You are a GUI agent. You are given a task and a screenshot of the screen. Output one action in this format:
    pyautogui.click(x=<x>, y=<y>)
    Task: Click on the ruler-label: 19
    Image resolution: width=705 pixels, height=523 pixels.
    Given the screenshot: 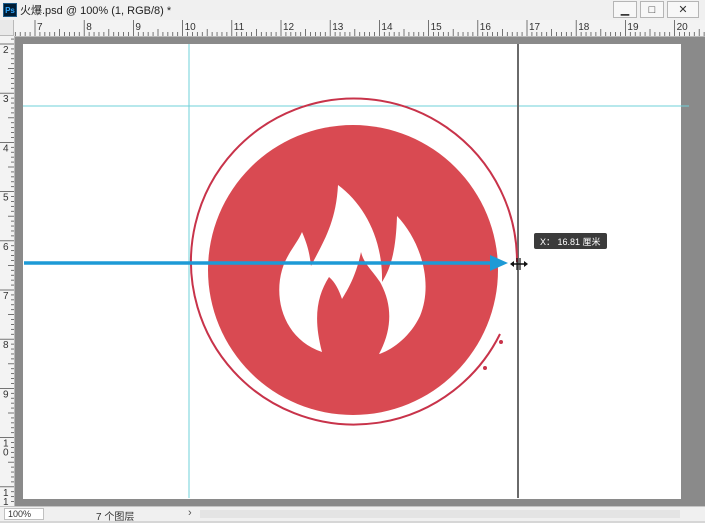 What is the action you would take?
    pyautogui.click(x=633, y=27)
    